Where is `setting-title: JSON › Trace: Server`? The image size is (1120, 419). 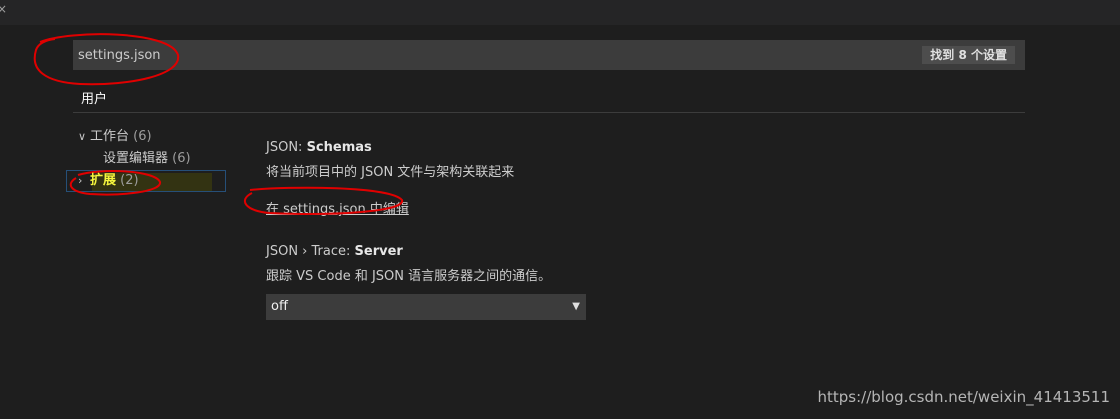 setting-title: JSON › Trace: Server is located at coordinates (426, 251).